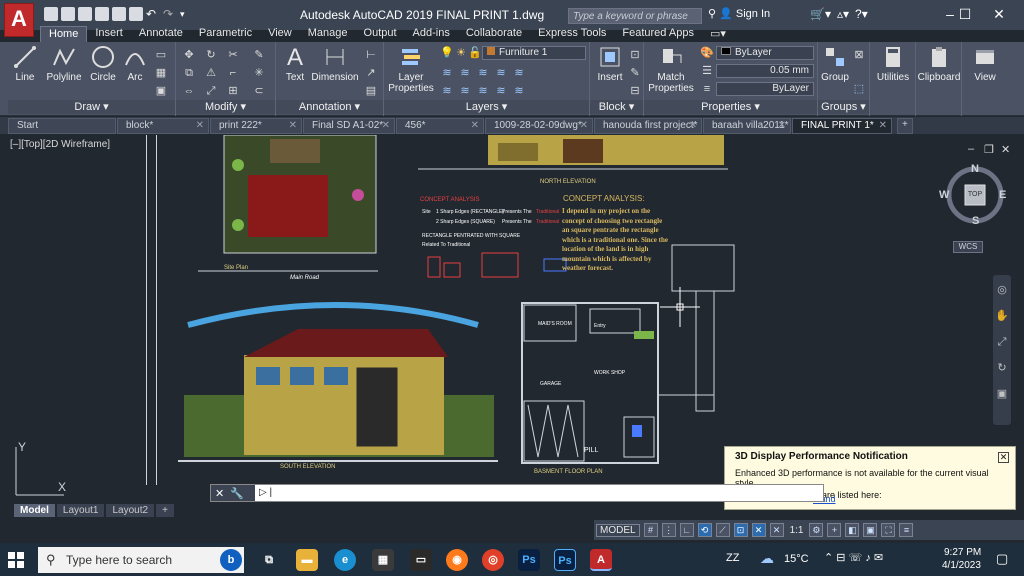 The width and height of the screenshot is (1024, 576). I want to click on block-group-title: Block ▾, so click(616, 107).